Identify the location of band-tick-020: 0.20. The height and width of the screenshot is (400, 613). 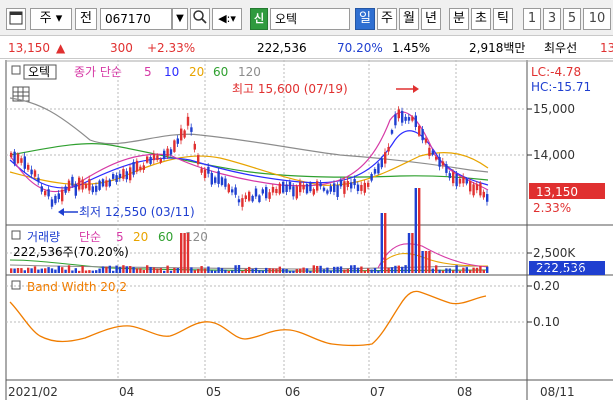
(546, 286).